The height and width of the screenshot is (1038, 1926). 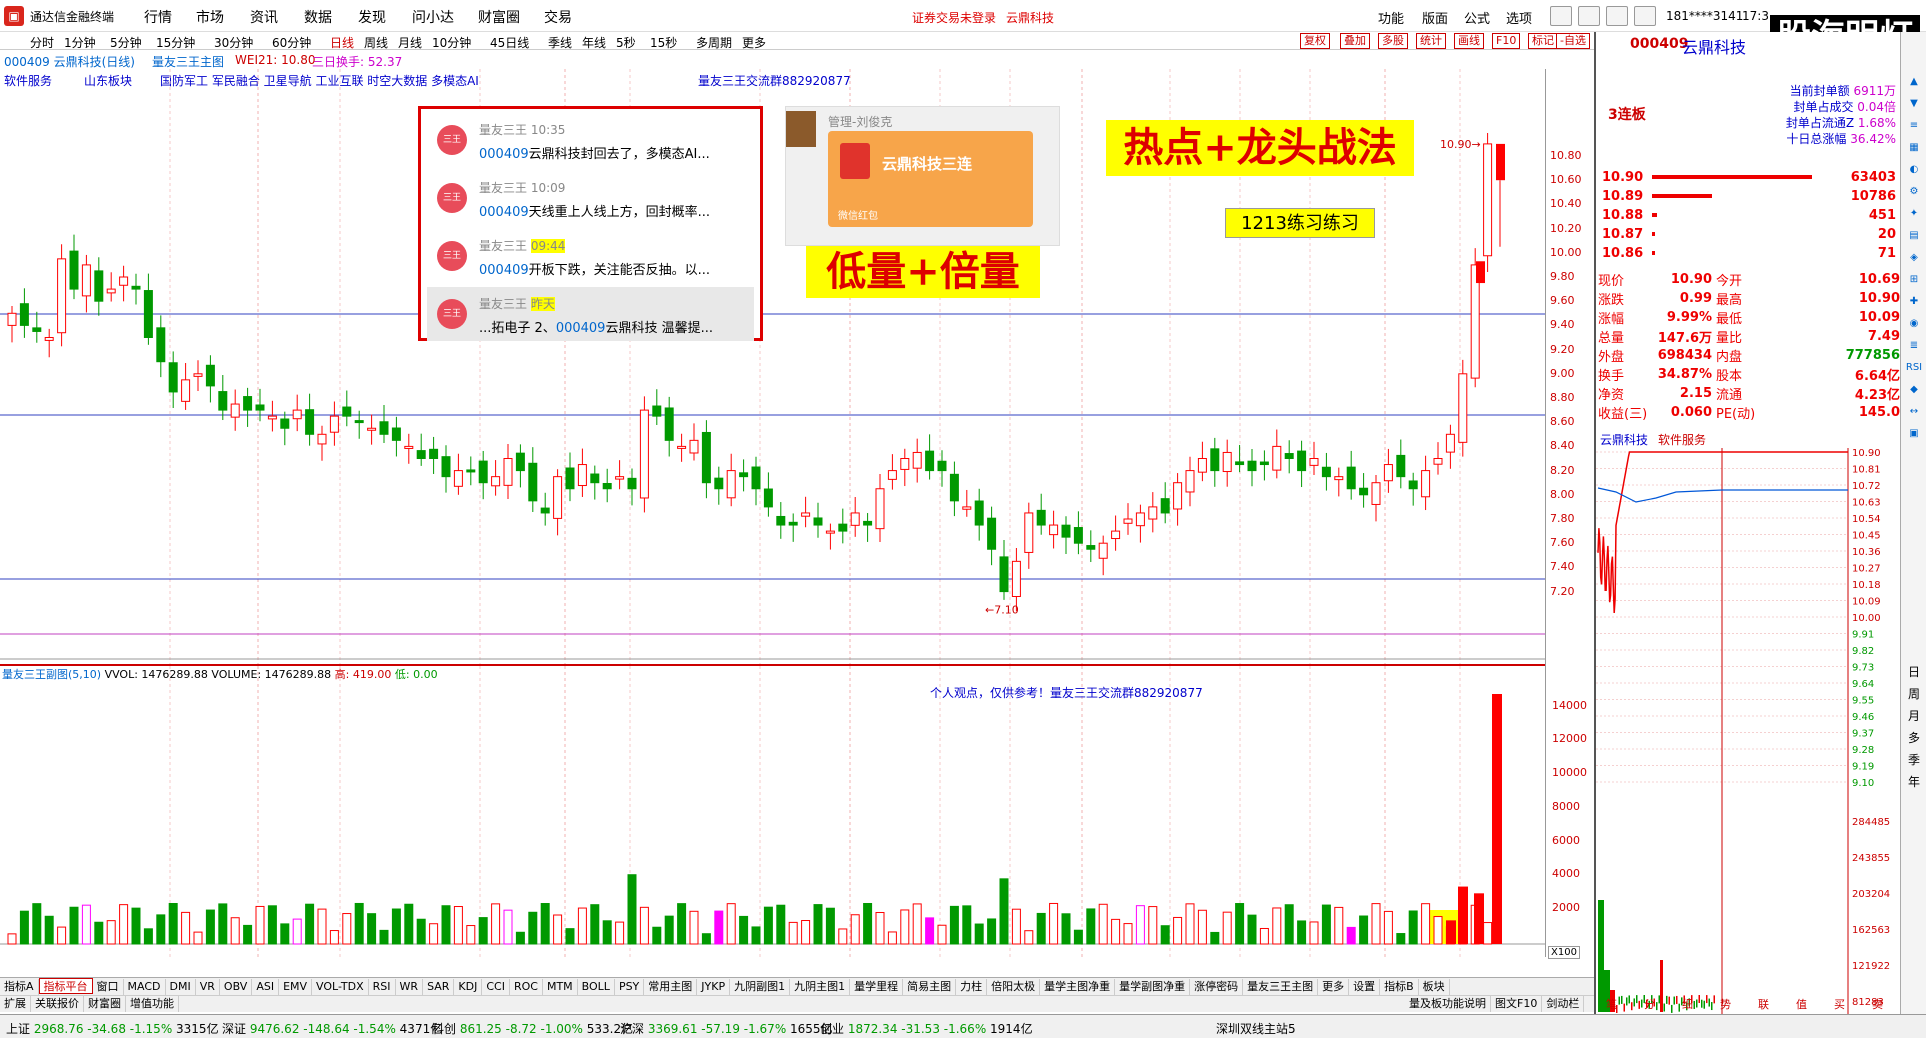 What do you see at coordinates (594, 42) in the screenshot?
I see `period-12: 年线` at bounding box center [594, 42].